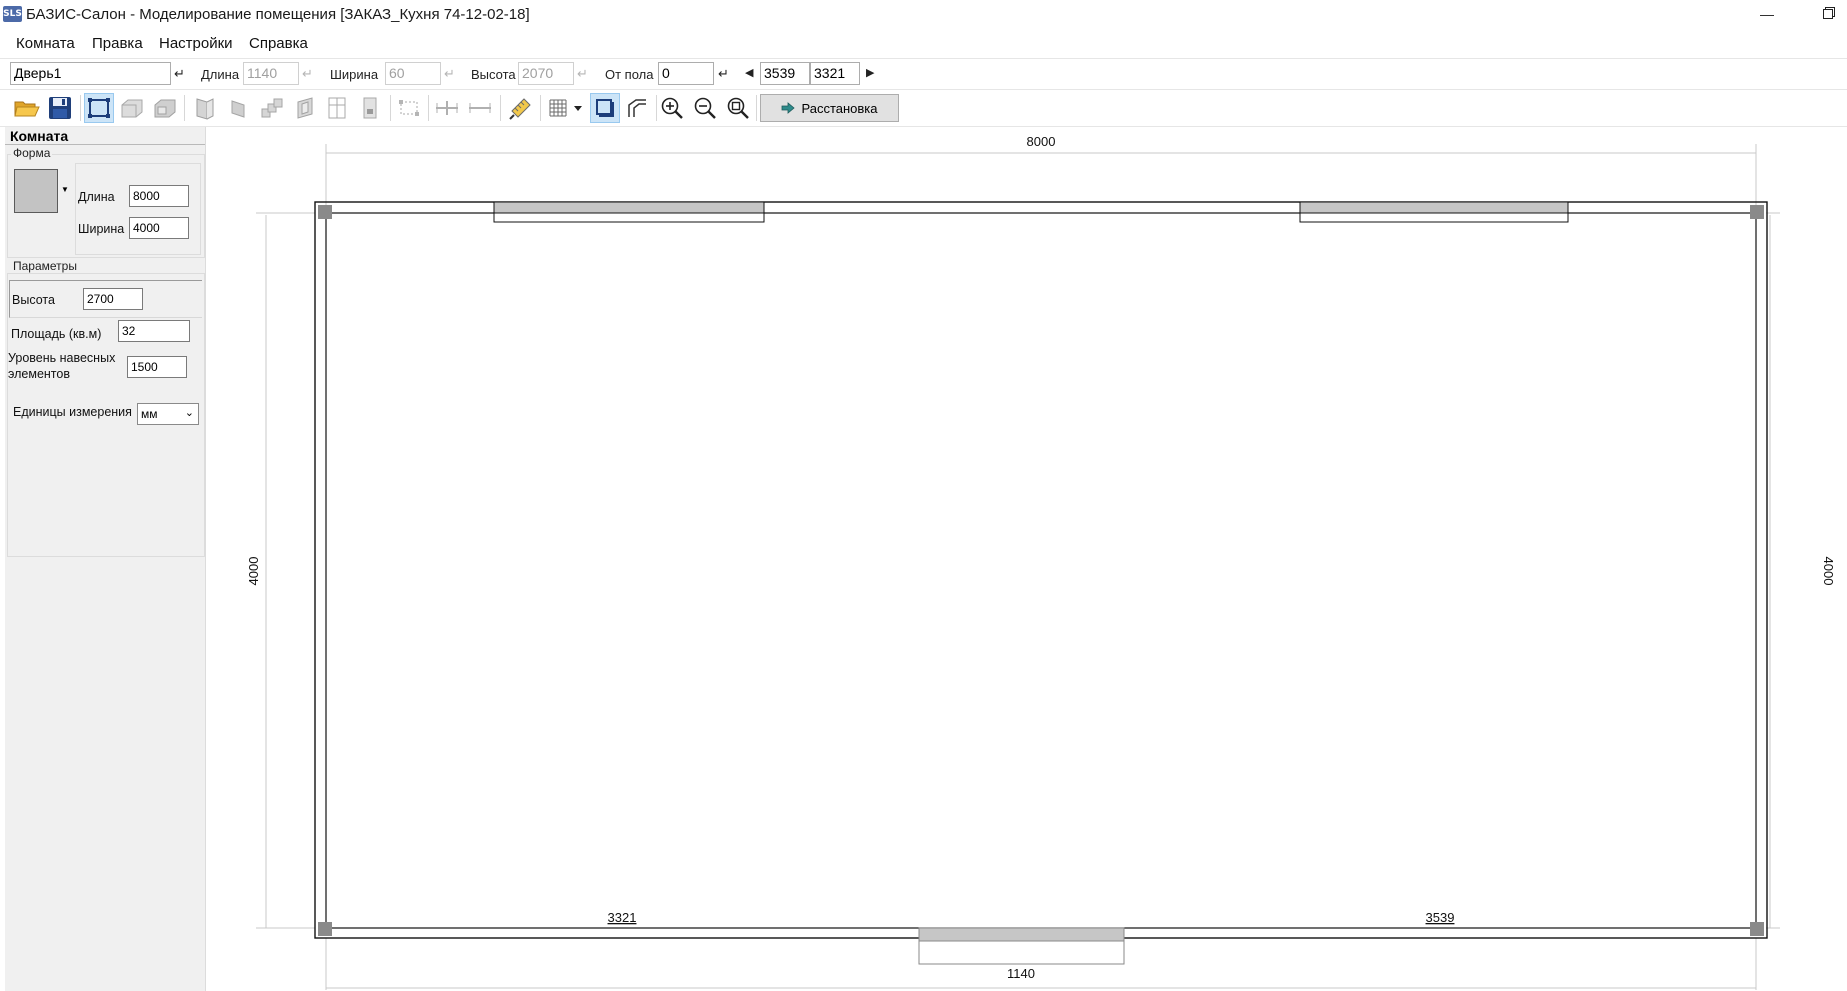 The width and height of the screenshot is (1847, 991). What do you see at coordinates (239, 108) in the screenshot?
I see `window-icon` at bounding box center [239, 108].